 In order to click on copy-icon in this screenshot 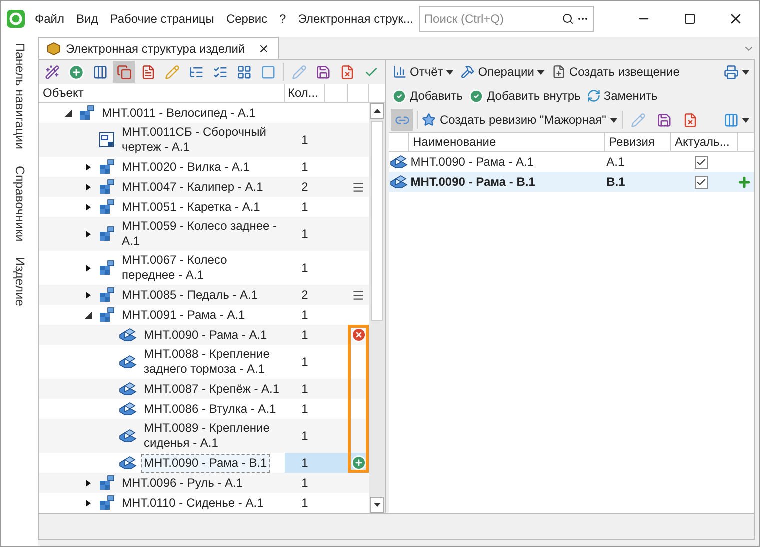, I will do `click(124, 72)`.